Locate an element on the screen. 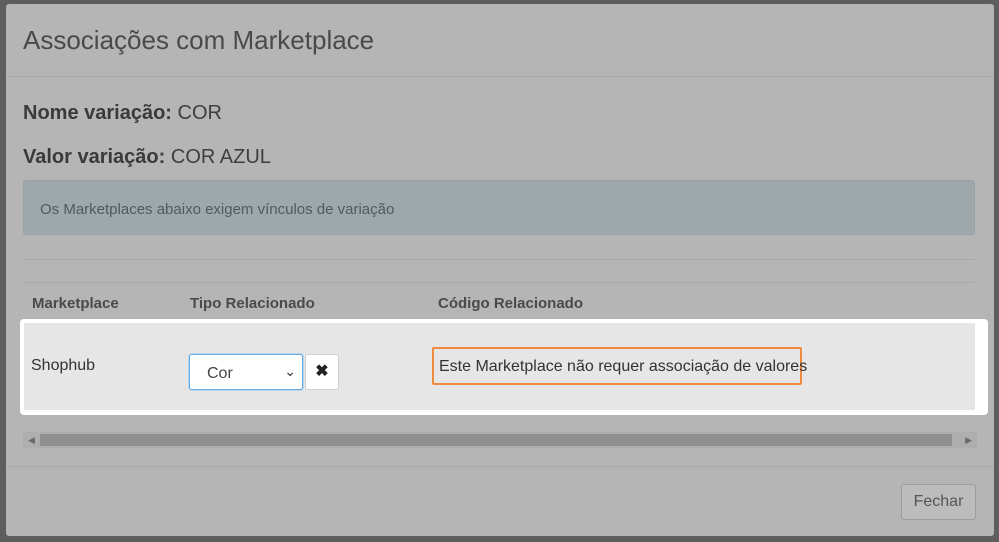 This screenshot has height=542, width=999. close-button: Fechar is located at coordinates (938, 502).